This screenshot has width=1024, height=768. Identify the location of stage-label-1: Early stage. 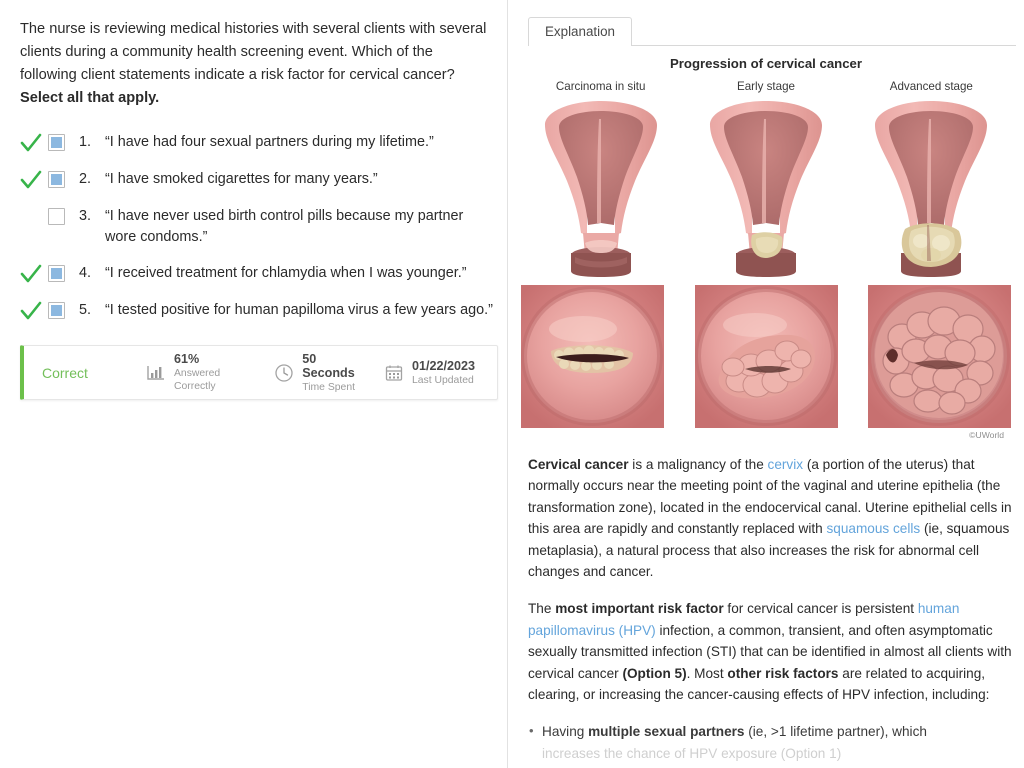
(765, 86).